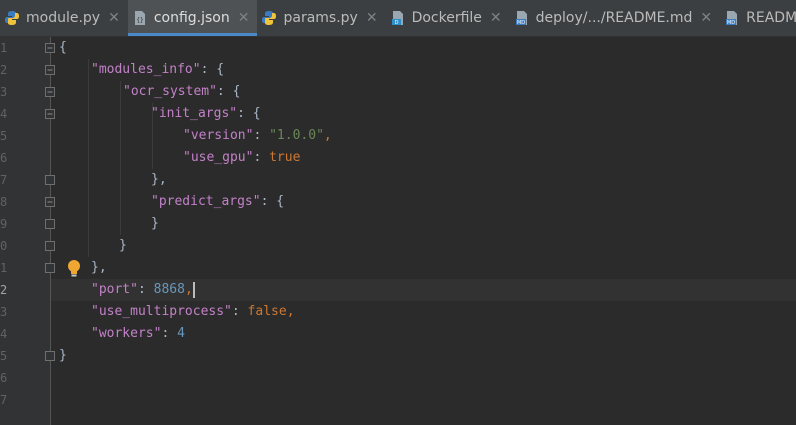 This screenshot has height=425, width=796. What do you see at coordinates (473, 202) in the screenshot?
I see `code-line: "predict_args": {` at bounding box center [473, 202].